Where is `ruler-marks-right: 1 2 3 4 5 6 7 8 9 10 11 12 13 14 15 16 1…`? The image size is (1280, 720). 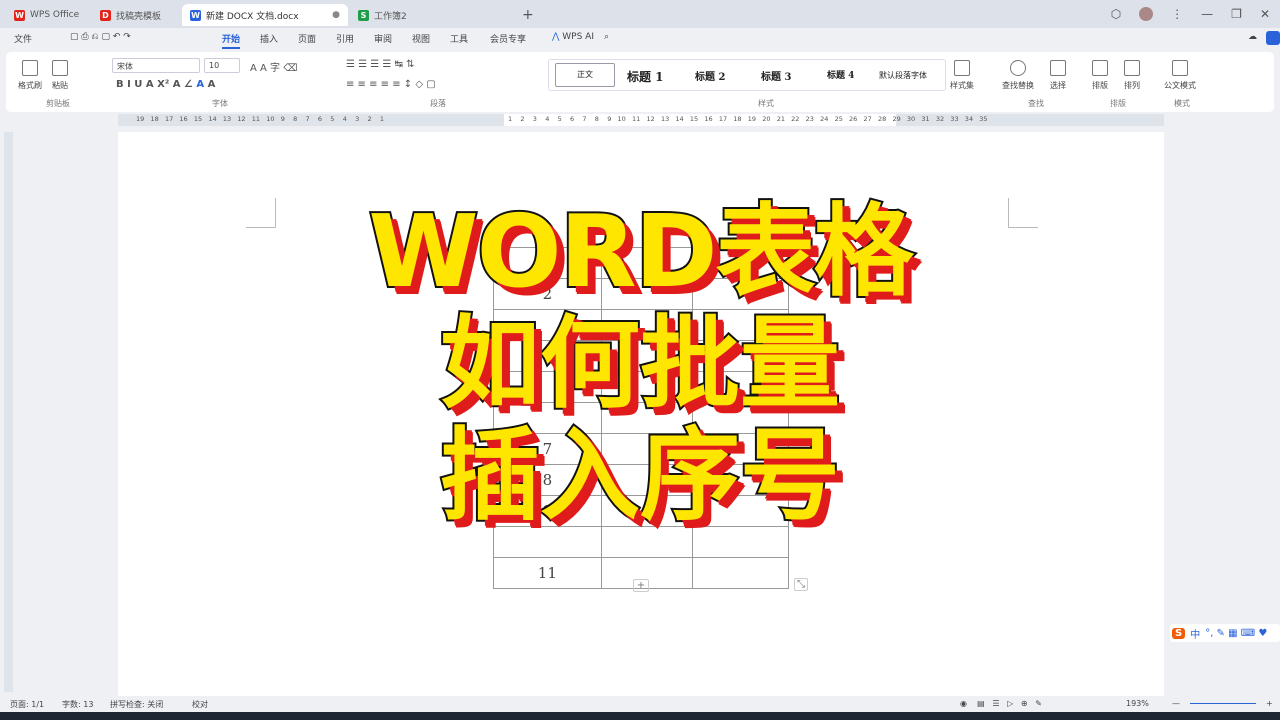
ruler-marks-right: 1 2 3 4 5 6 7 8 9 10 11 12 13 14 15 16 1… is located at coordinates (748, 119).